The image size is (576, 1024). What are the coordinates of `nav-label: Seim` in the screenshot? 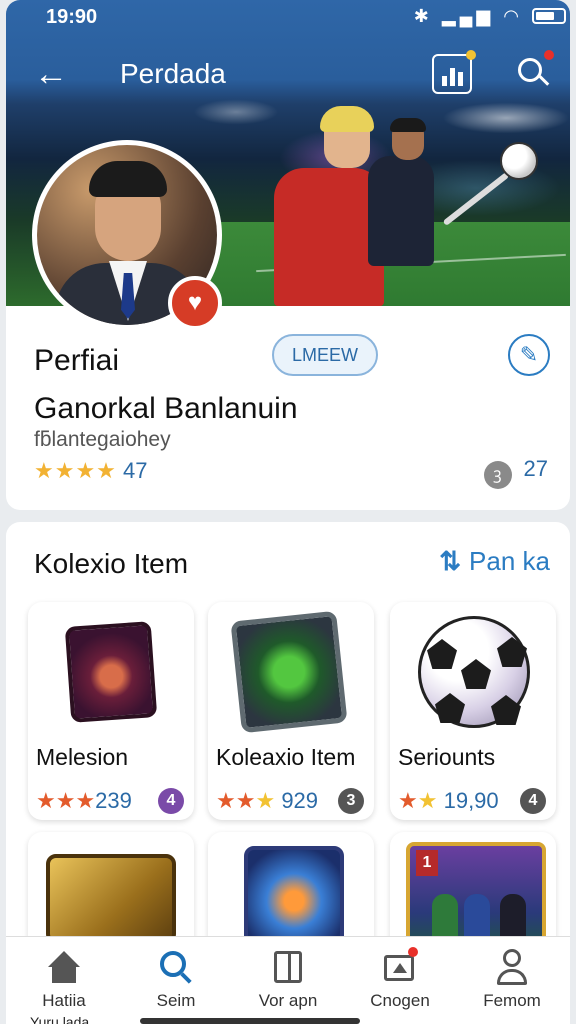 It's located at (176, 1000).